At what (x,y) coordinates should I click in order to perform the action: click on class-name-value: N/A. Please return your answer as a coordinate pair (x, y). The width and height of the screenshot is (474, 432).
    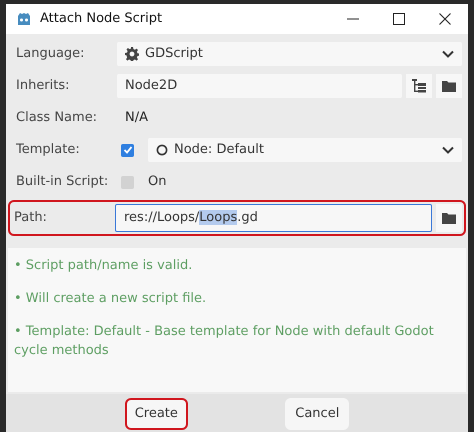
    Looking at the image, I should click on (136, 118).